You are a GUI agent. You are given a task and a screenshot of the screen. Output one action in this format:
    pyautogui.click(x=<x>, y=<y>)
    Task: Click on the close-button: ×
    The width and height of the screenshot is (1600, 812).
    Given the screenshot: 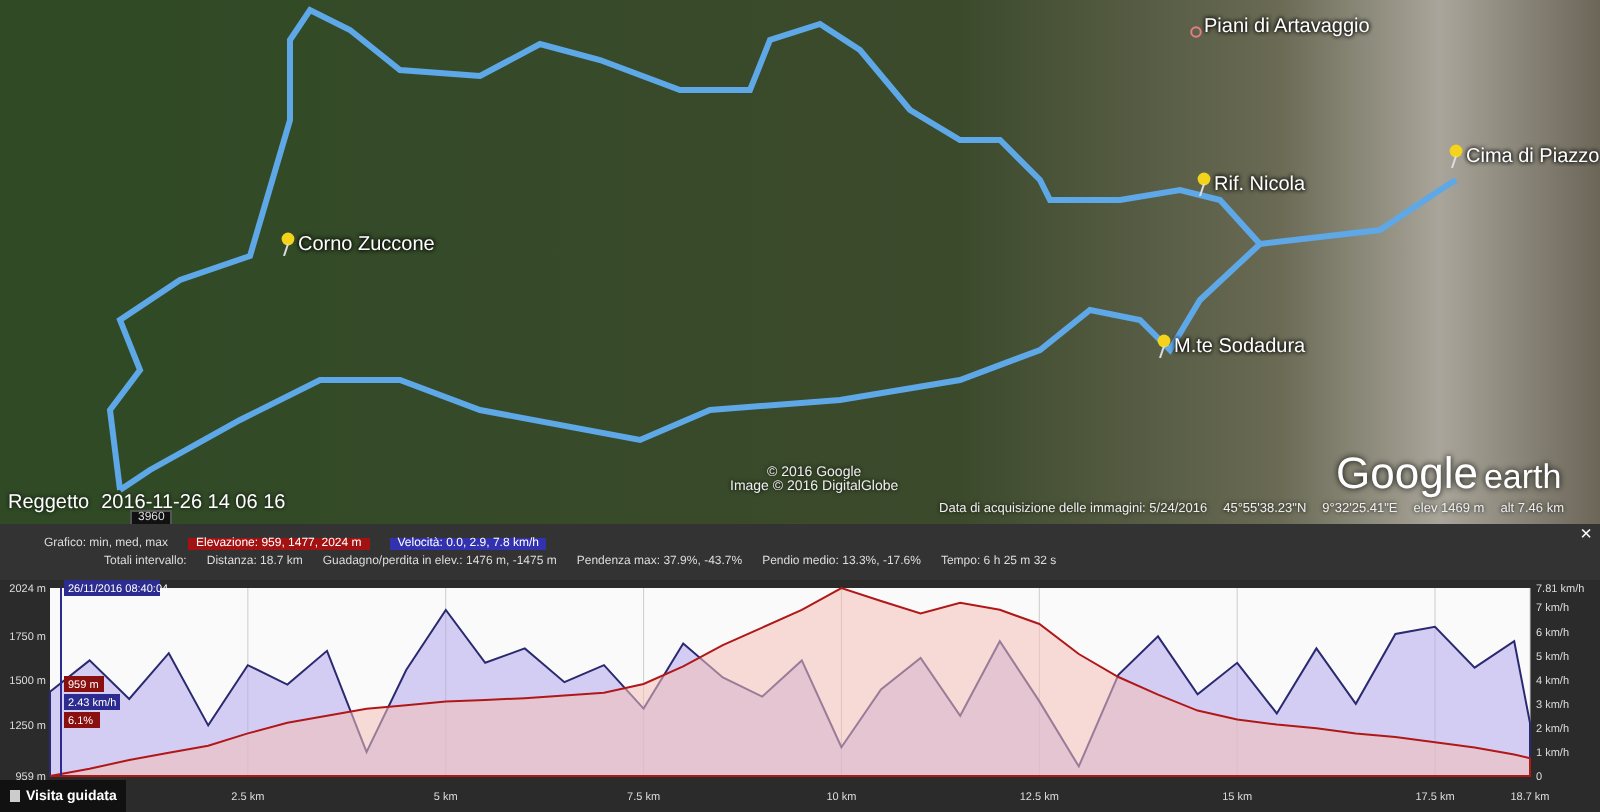 What is the action you would take?
    pyautogui.click(x=1586, y=535)
    